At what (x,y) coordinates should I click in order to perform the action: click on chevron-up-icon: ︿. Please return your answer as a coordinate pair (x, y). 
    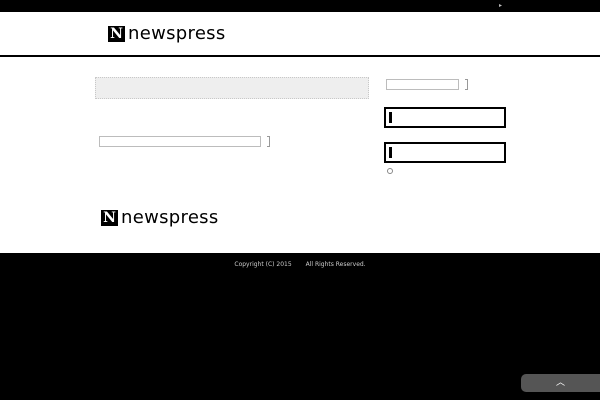
    Looking at the image, I should click on (560, 383).